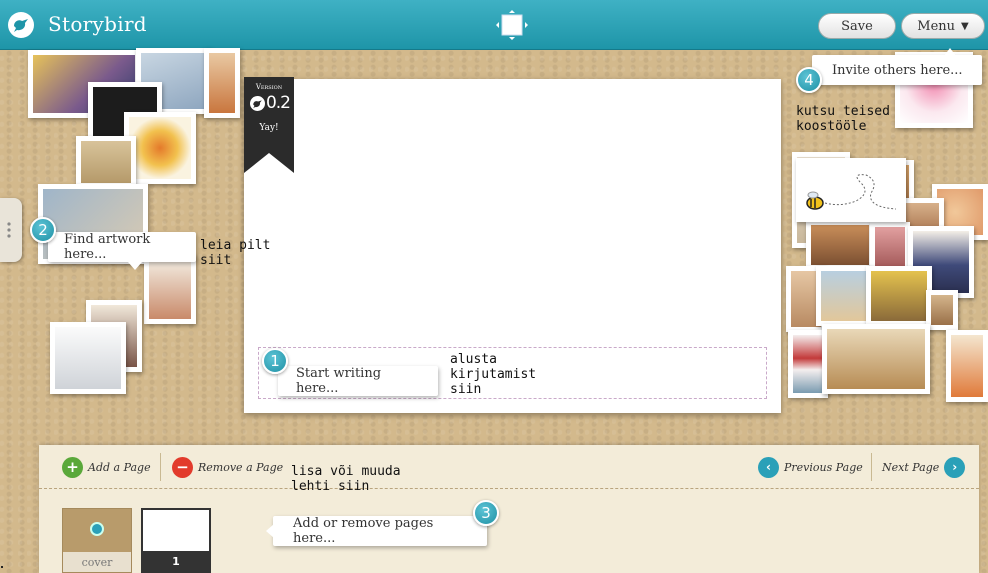 The width and height of the screenshot is (988, 573). What do you see at coordinates (72, 467) in the screenshot?
I see `plus-icon: +` at bounding box center [72, 467].